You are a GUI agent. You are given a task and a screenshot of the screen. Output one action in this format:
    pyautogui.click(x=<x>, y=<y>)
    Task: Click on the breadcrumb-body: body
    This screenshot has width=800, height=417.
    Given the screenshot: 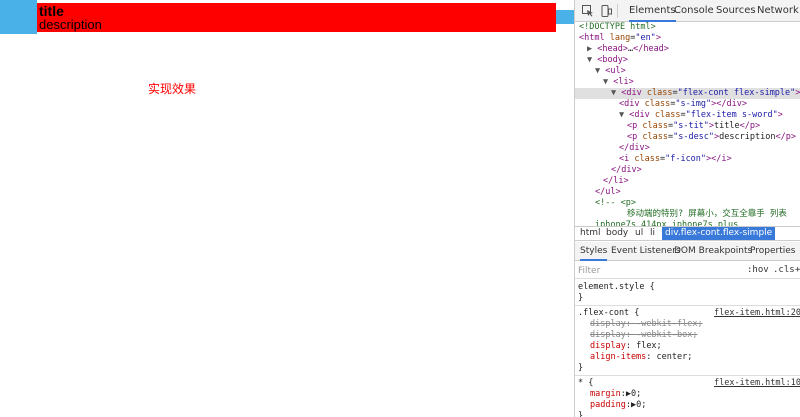 What is the action you would take?
    pyautogui.click(x=617, y=233)
    